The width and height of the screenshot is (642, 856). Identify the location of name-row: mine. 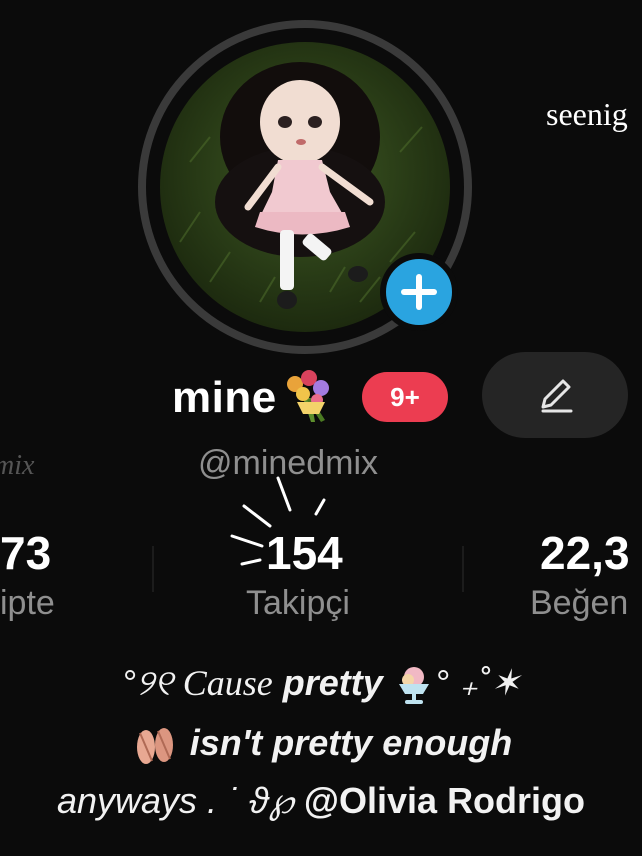
(253, 398).